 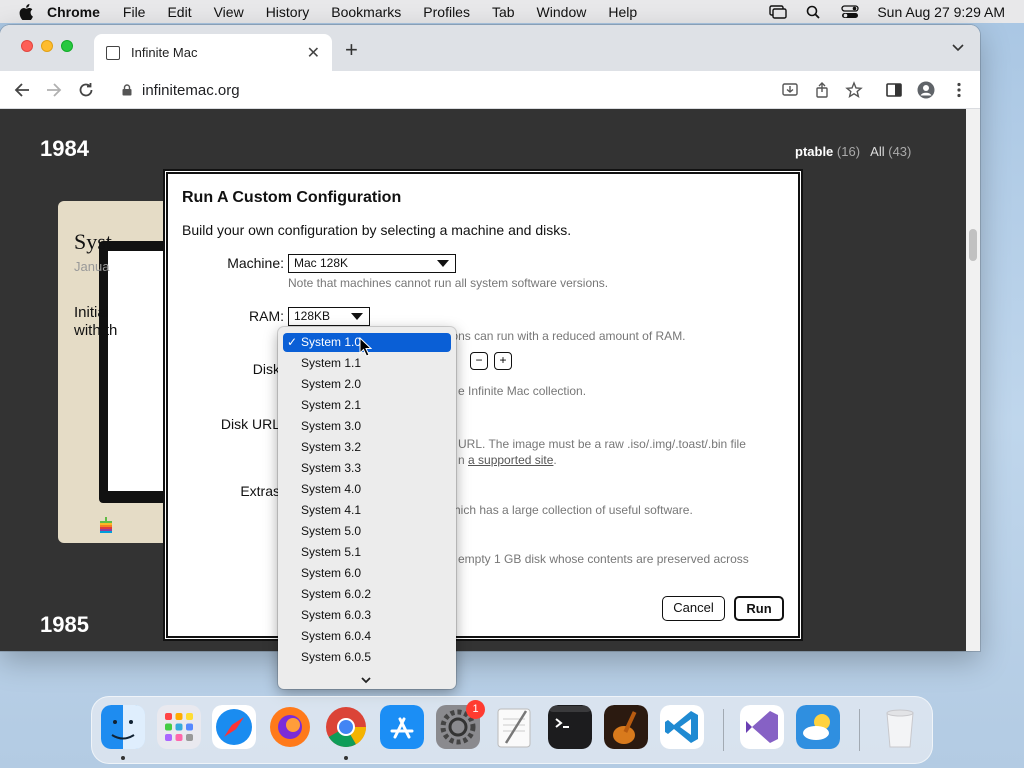 I want to click on notification-badge: 1, so click(x=475, y=709).